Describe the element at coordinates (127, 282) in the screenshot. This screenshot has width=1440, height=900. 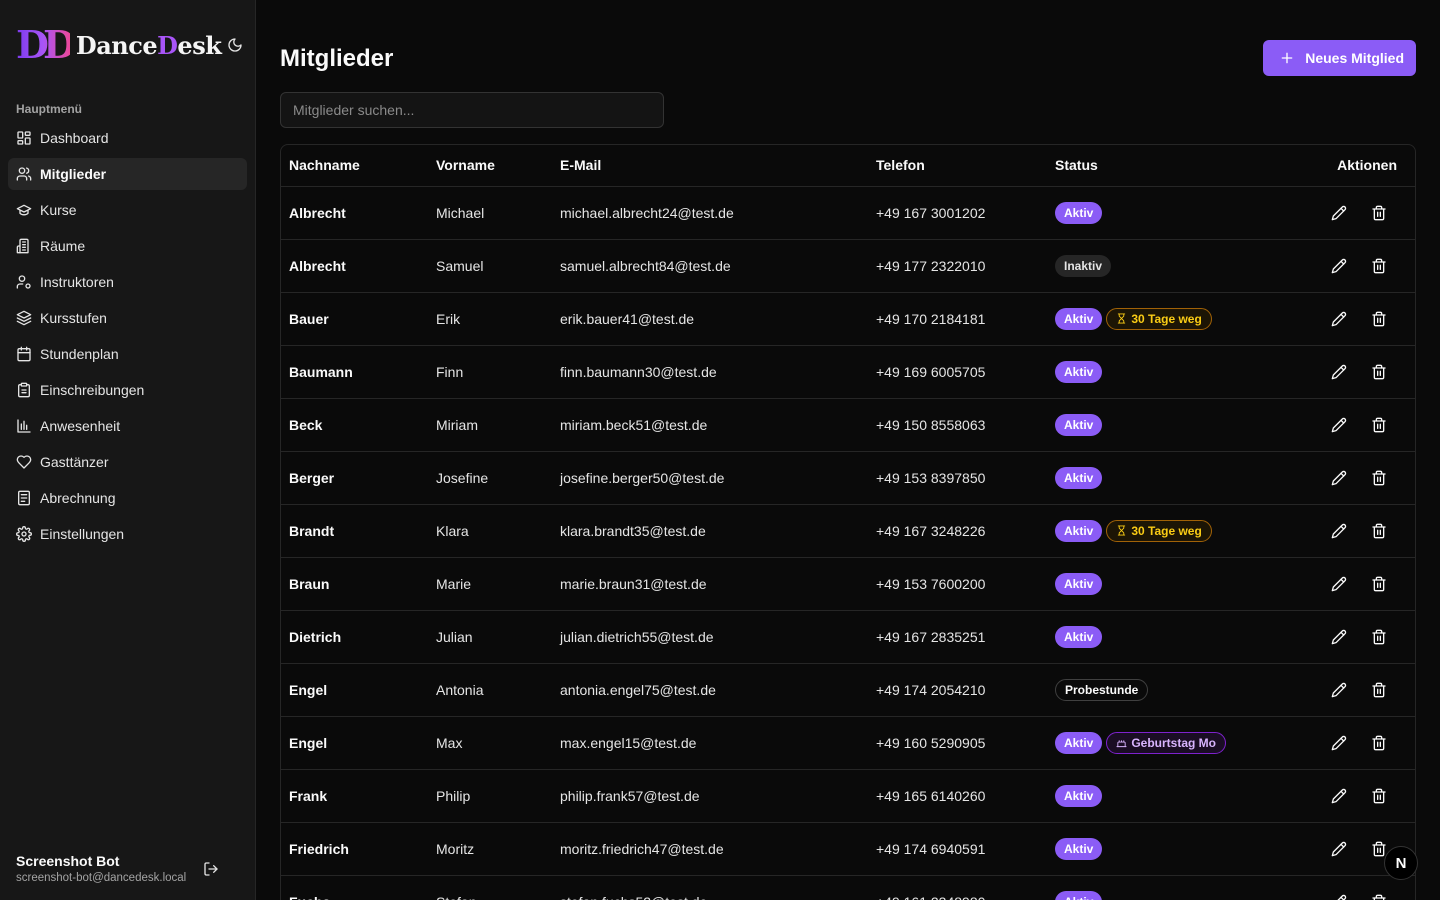
I see `sidebar-item-instruktoren: Instruktoren` at that location.